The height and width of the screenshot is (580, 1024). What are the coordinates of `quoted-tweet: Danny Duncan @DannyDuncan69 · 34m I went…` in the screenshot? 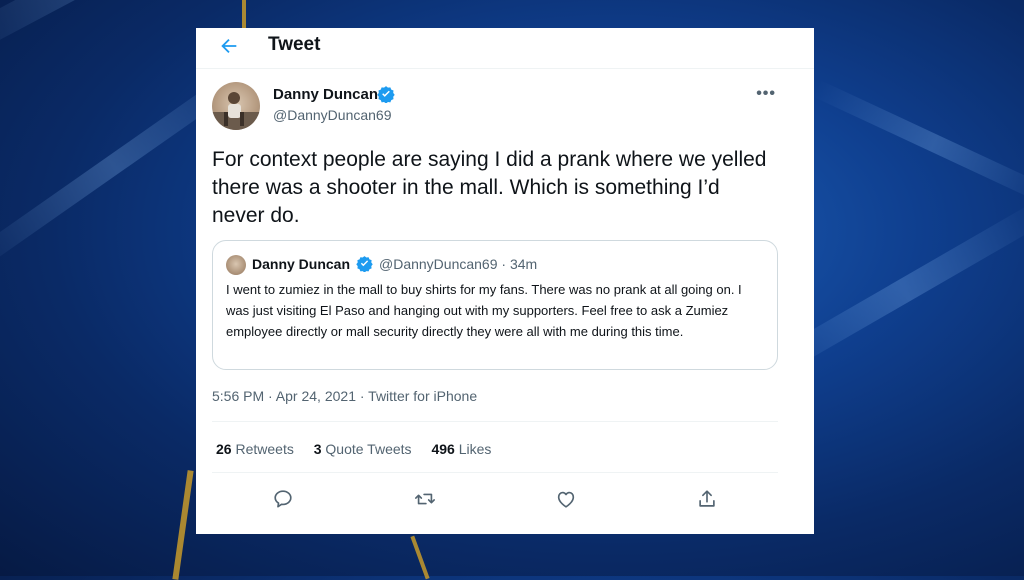 It's located at (495, 305).